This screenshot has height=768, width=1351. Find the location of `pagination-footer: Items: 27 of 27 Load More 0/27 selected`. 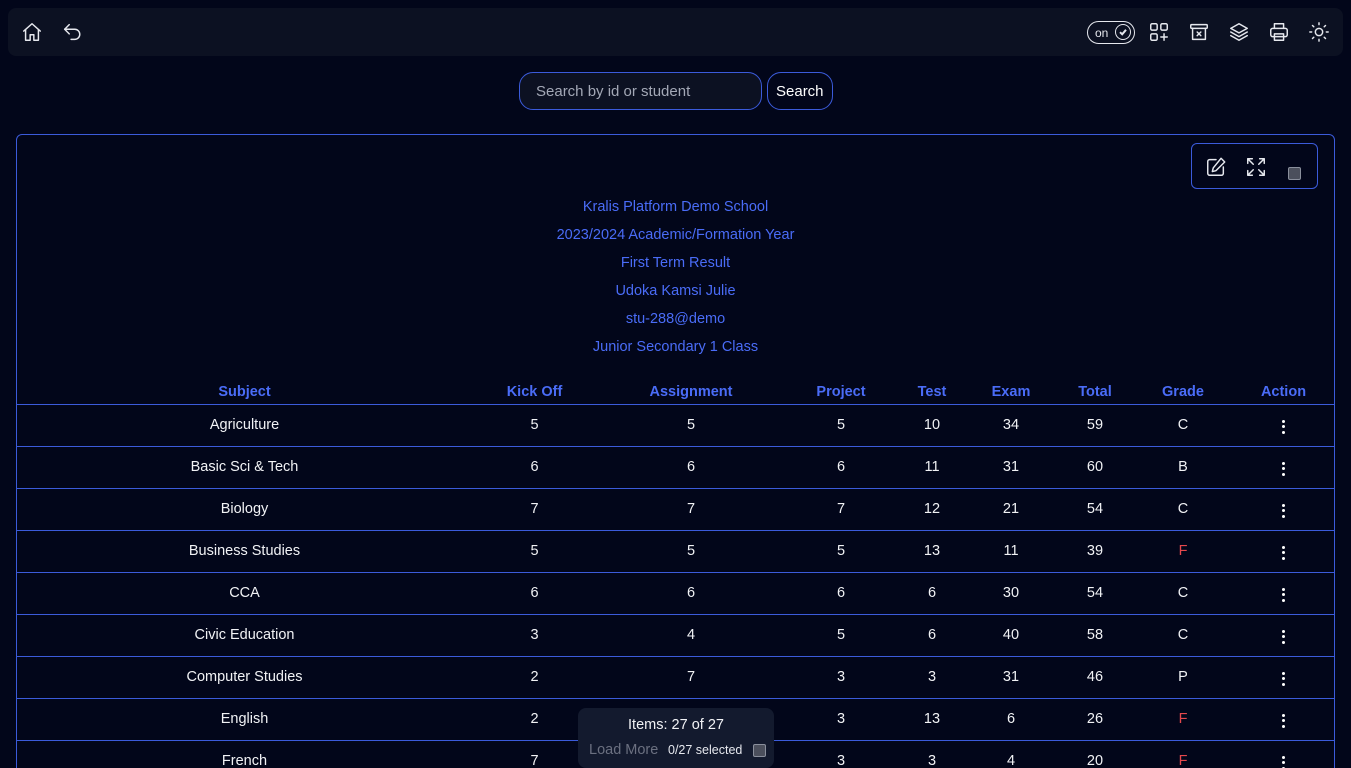

pagination-footer: Items: 27 of 27 Load More 0/27 selected is located at coordinates (676, 738).